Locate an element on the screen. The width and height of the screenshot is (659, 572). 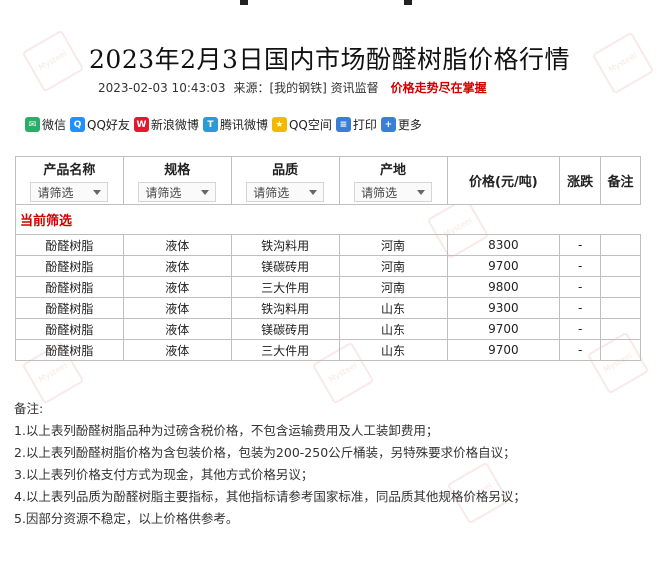
share-tencent-weibo-button: T 腾讯微博 is located at coordinates (235, 124).